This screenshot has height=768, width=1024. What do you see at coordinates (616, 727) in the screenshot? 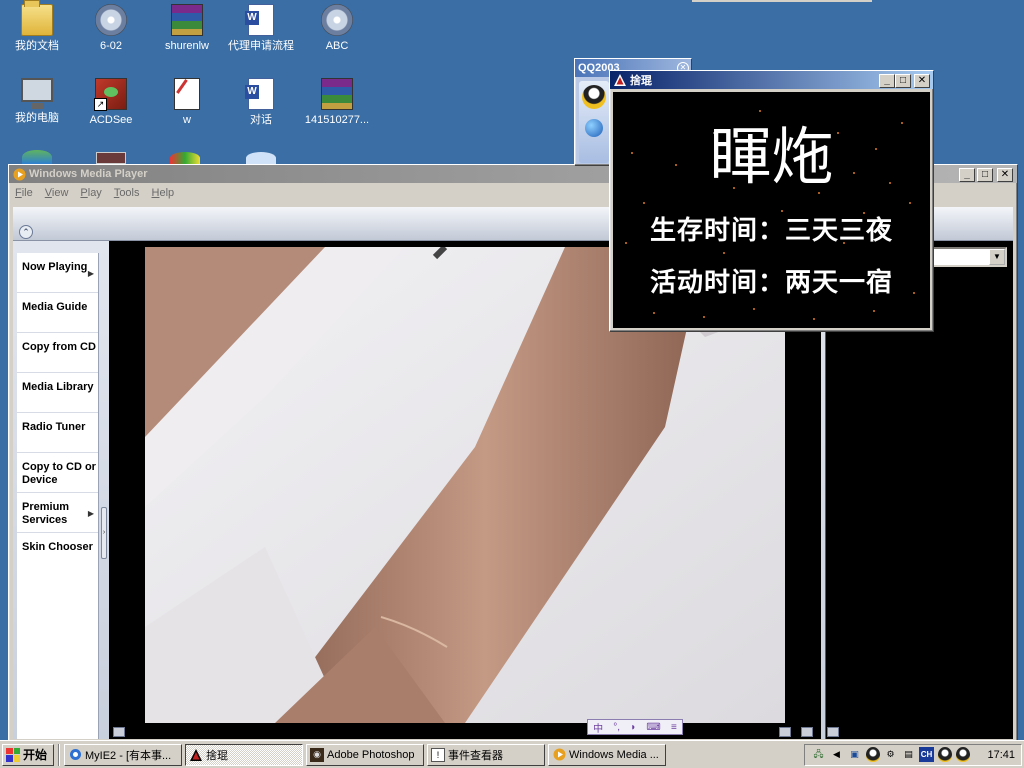
I see `ime-punct-icon: °,` at bounding box center [616, 727].